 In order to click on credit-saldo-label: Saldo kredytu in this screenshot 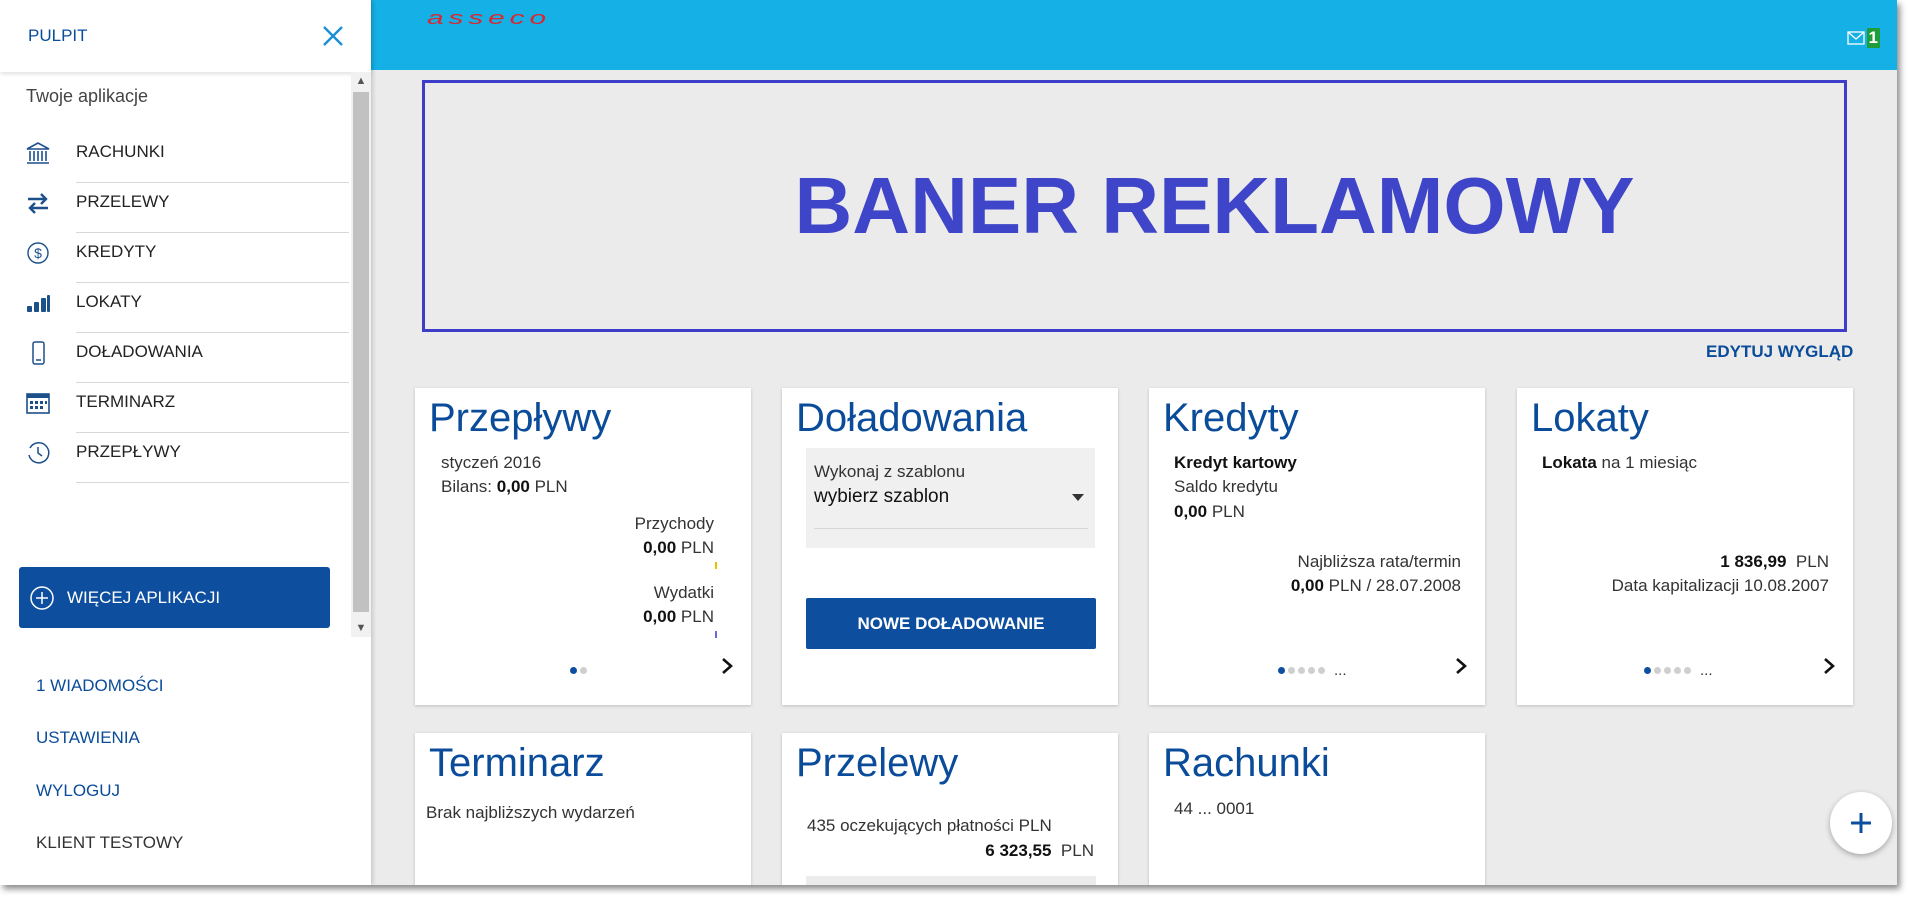, I will do `click(1226, 486)`.